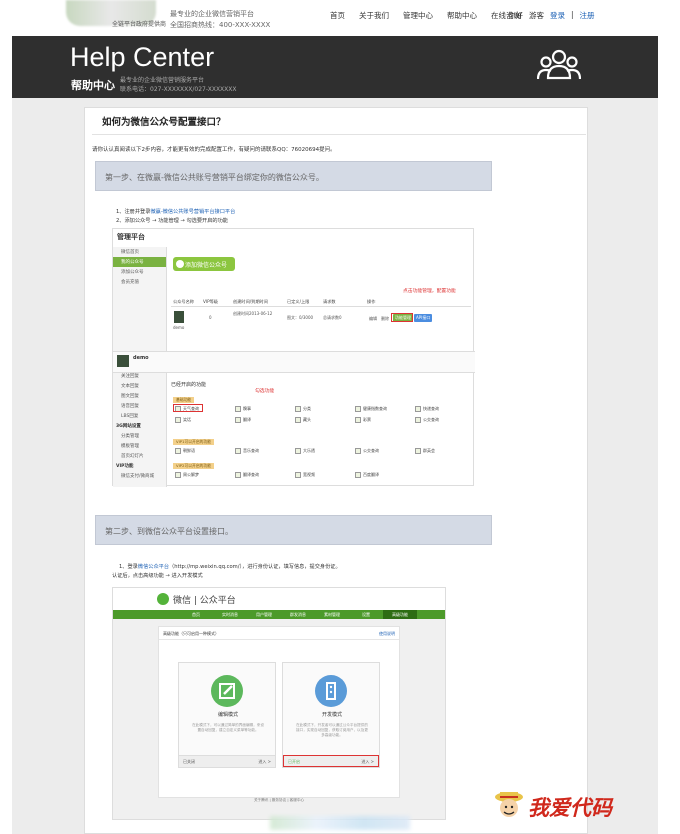 Image resolution: width=680 pixels, height=834 pixels. Describe the element at coordinates (363, 420) in the screenshot. I see `feature-checkbox: 彩票` at that location.